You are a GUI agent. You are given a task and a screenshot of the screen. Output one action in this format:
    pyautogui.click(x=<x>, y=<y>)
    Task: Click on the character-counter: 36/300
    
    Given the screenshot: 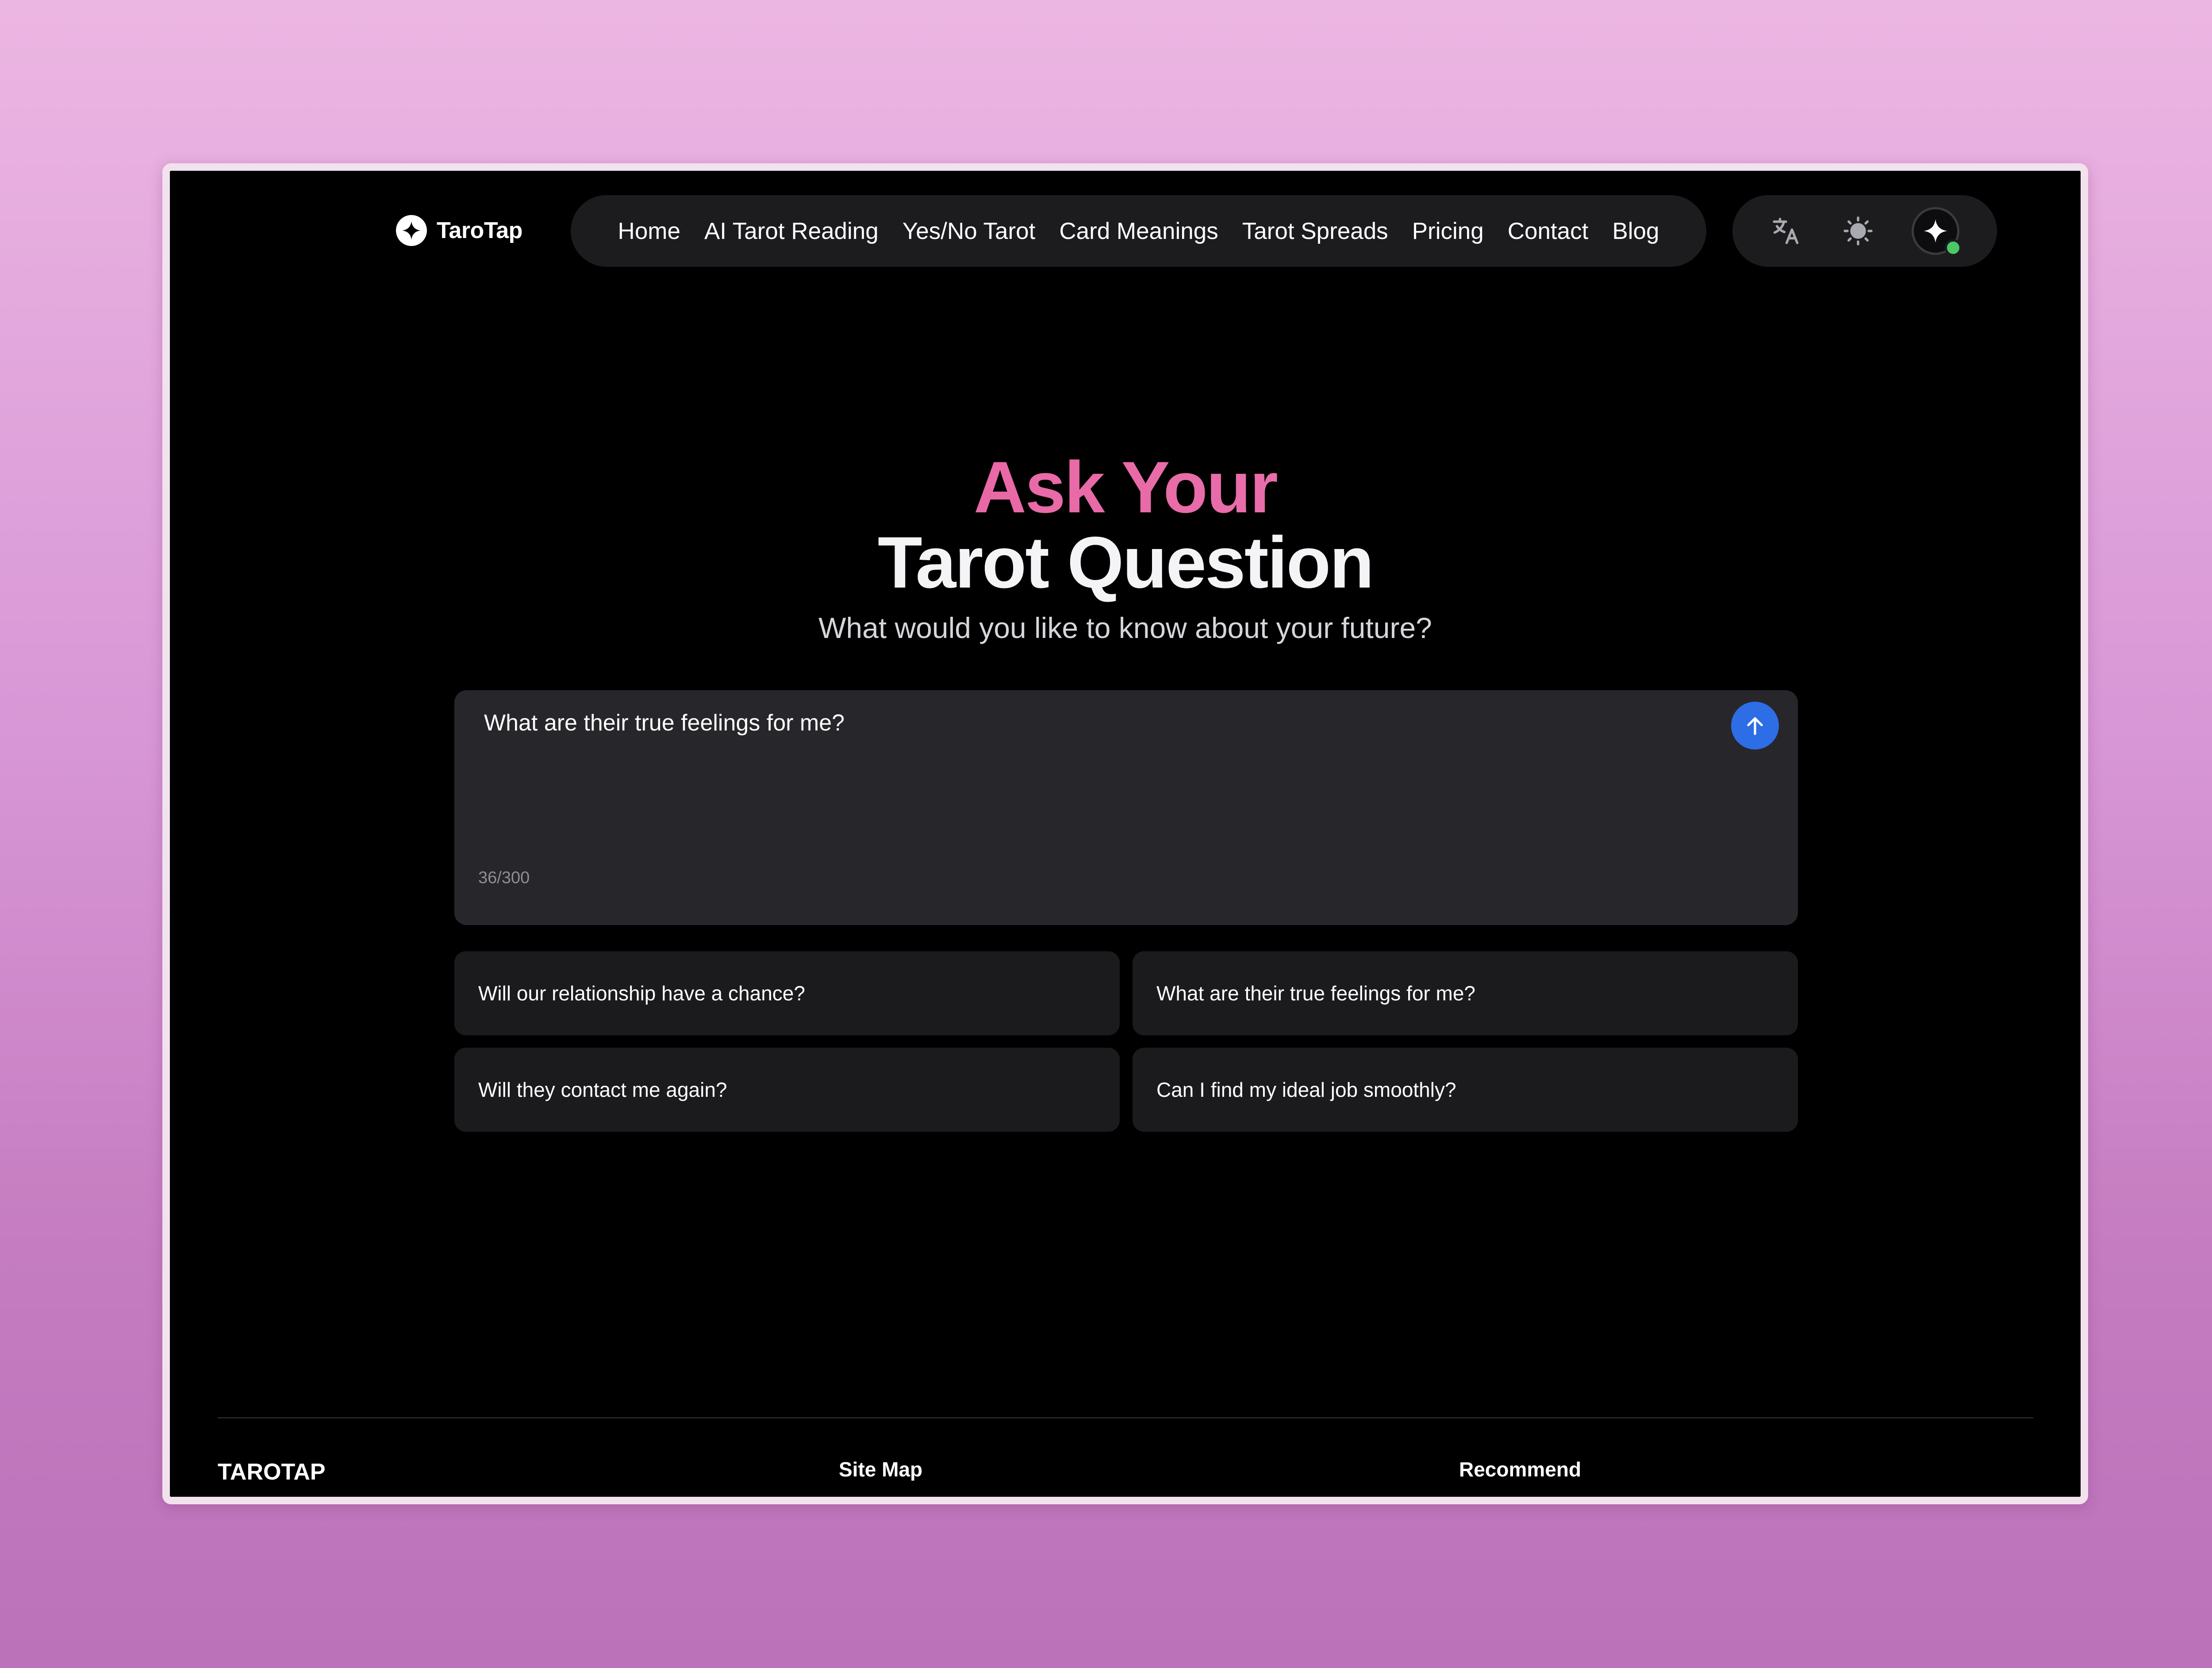 What is the action you would take?
    pyautogui.click(x=504, y=878)
    